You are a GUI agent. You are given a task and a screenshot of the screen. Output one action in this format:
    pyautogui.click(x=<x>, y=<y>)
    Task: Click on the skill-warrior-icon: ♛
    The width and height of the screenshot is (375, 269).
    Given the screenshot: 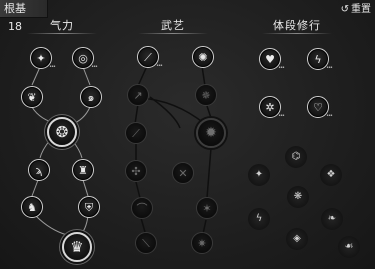 What is the action you would take?
    pyautogui.click(x=77, y=247)
    